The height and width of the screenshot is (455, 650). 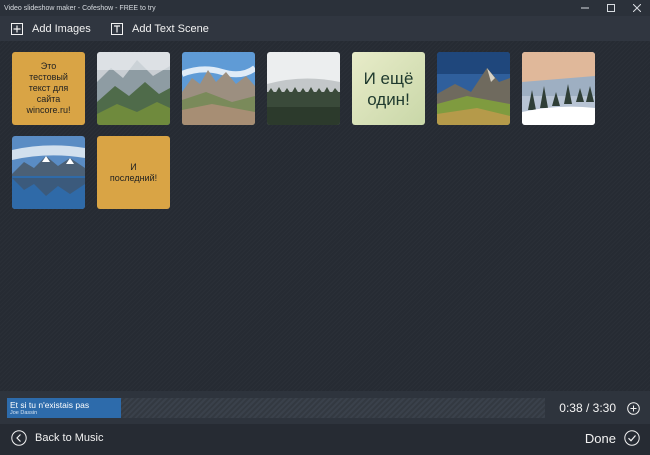 I want to click on minimize-button, so click(x=585, y=8).